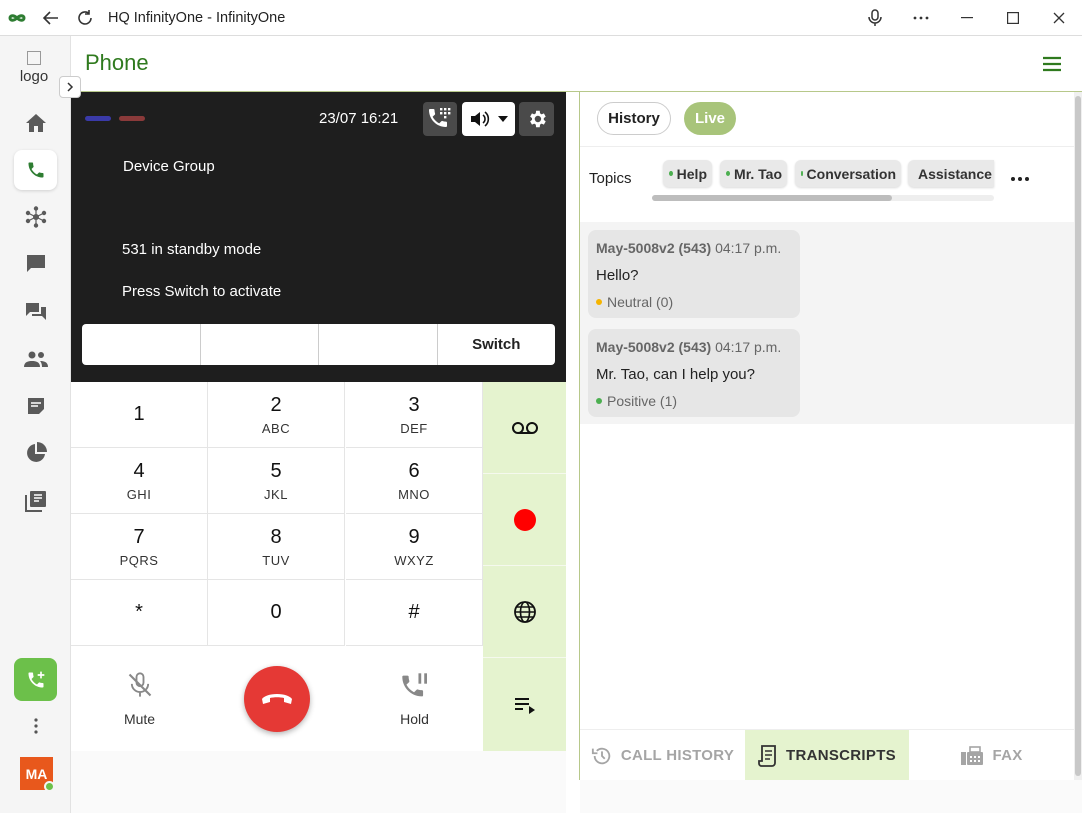 The height and width of the screenshot is (813, 1082). Describe the element at coordinates (488, 119) in the screenshot. I see `volume-dropdown` at that location.